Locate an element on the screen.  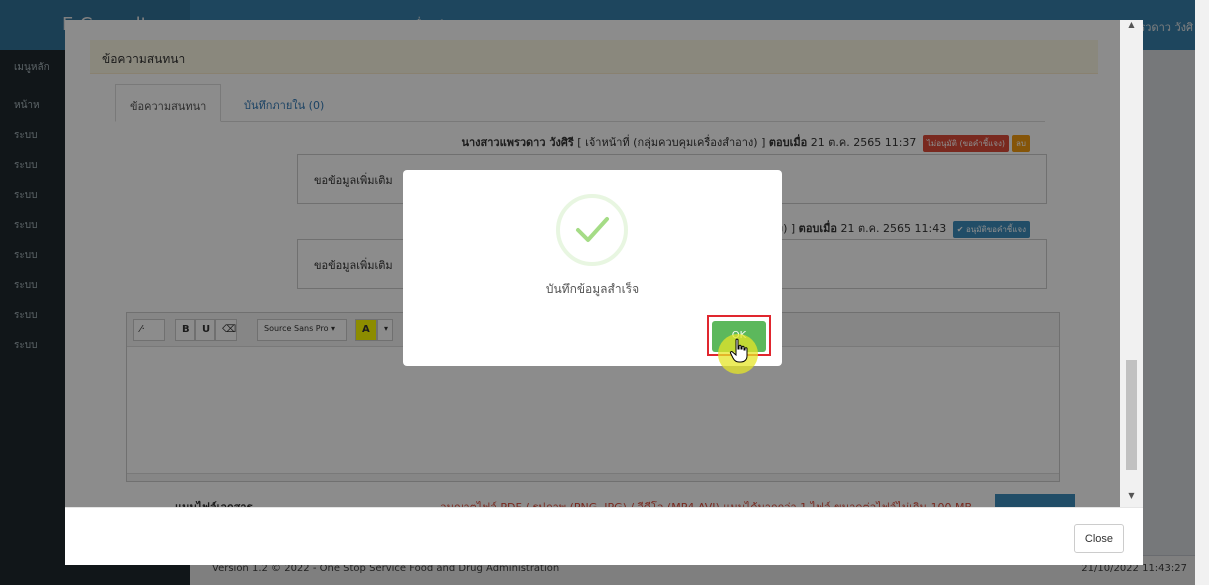
success-icon is located at coordinates (592, 230).